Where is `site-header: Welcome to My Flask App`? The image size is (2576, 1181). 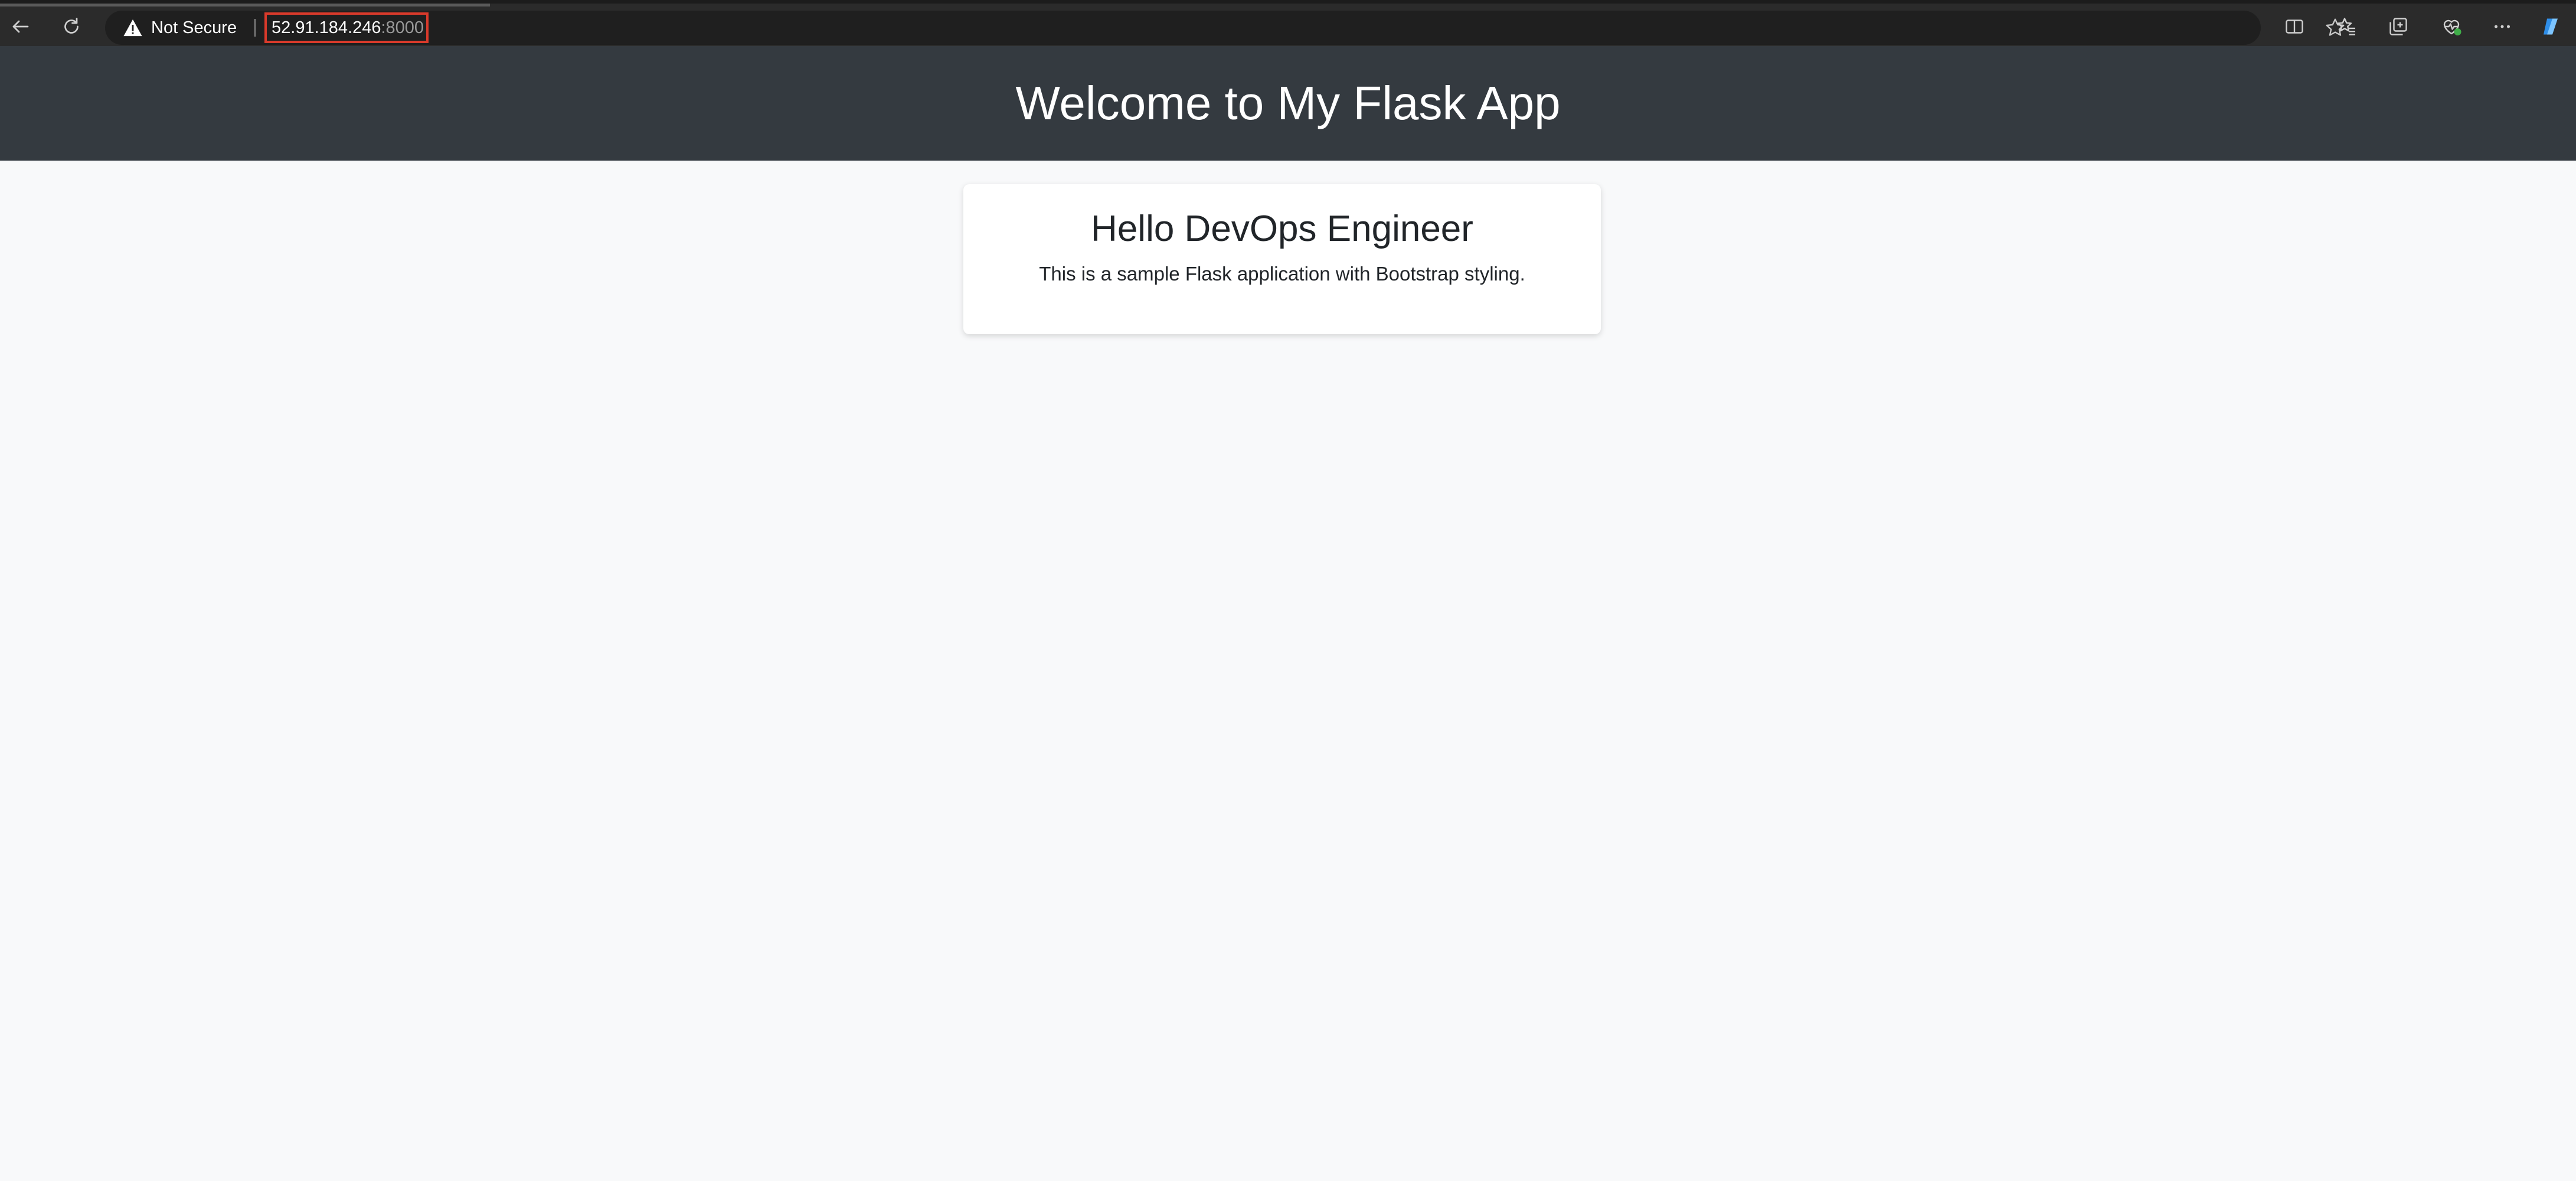 site-header: Welcome to My Flask App is located at coordinates (1288, 103).